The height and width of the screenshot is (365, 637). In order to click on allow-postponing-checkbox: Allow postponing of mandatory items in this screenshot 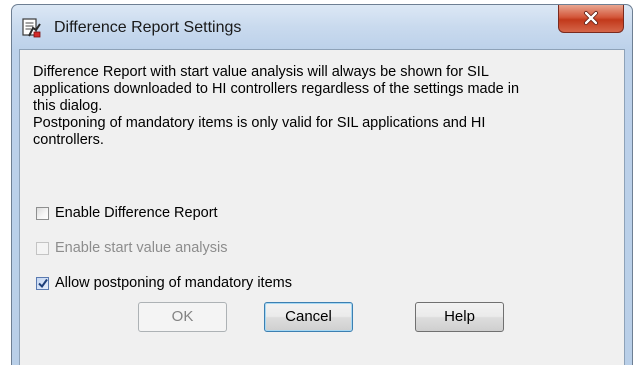, I will do `click(164, 283)`.